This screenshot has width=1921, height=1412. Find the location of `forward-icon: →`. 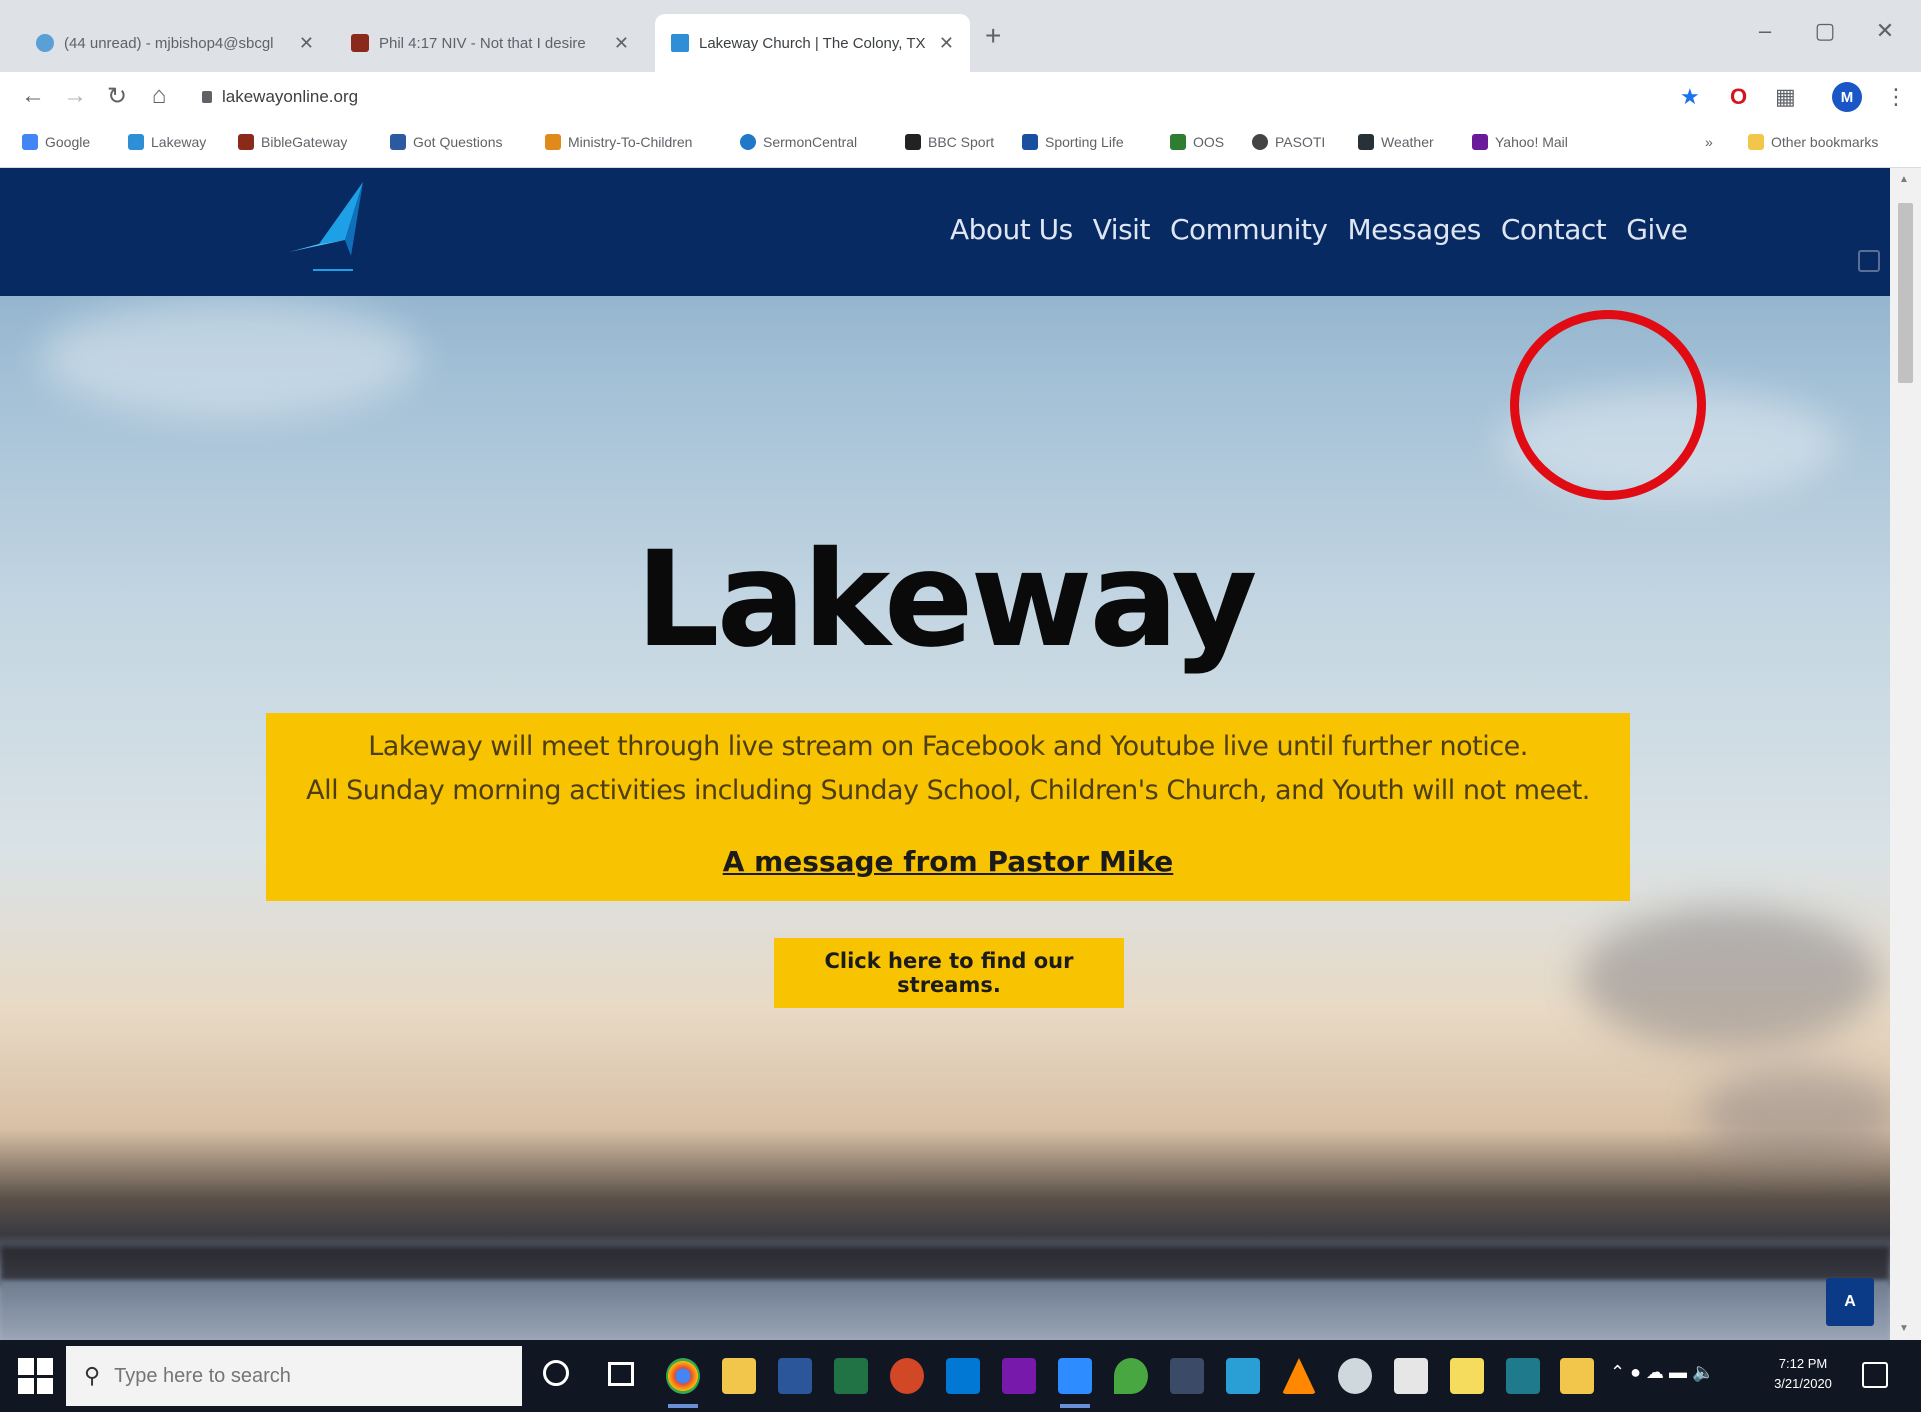

forward-icon: → is located at coordinates (75, 96).